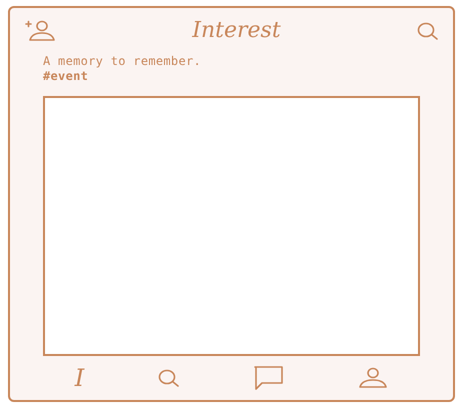  I want to click on logo-tab: I, so click(79, 378).